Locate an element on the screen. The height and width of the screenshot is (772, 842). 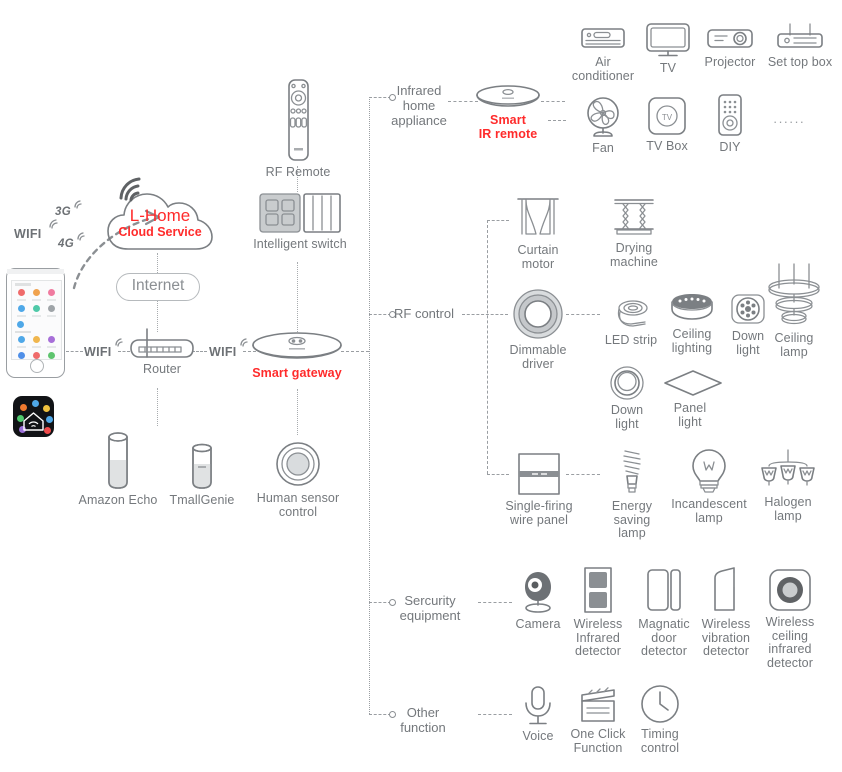
energy-saving-lamp-icon is located at coordinates (632, 471).